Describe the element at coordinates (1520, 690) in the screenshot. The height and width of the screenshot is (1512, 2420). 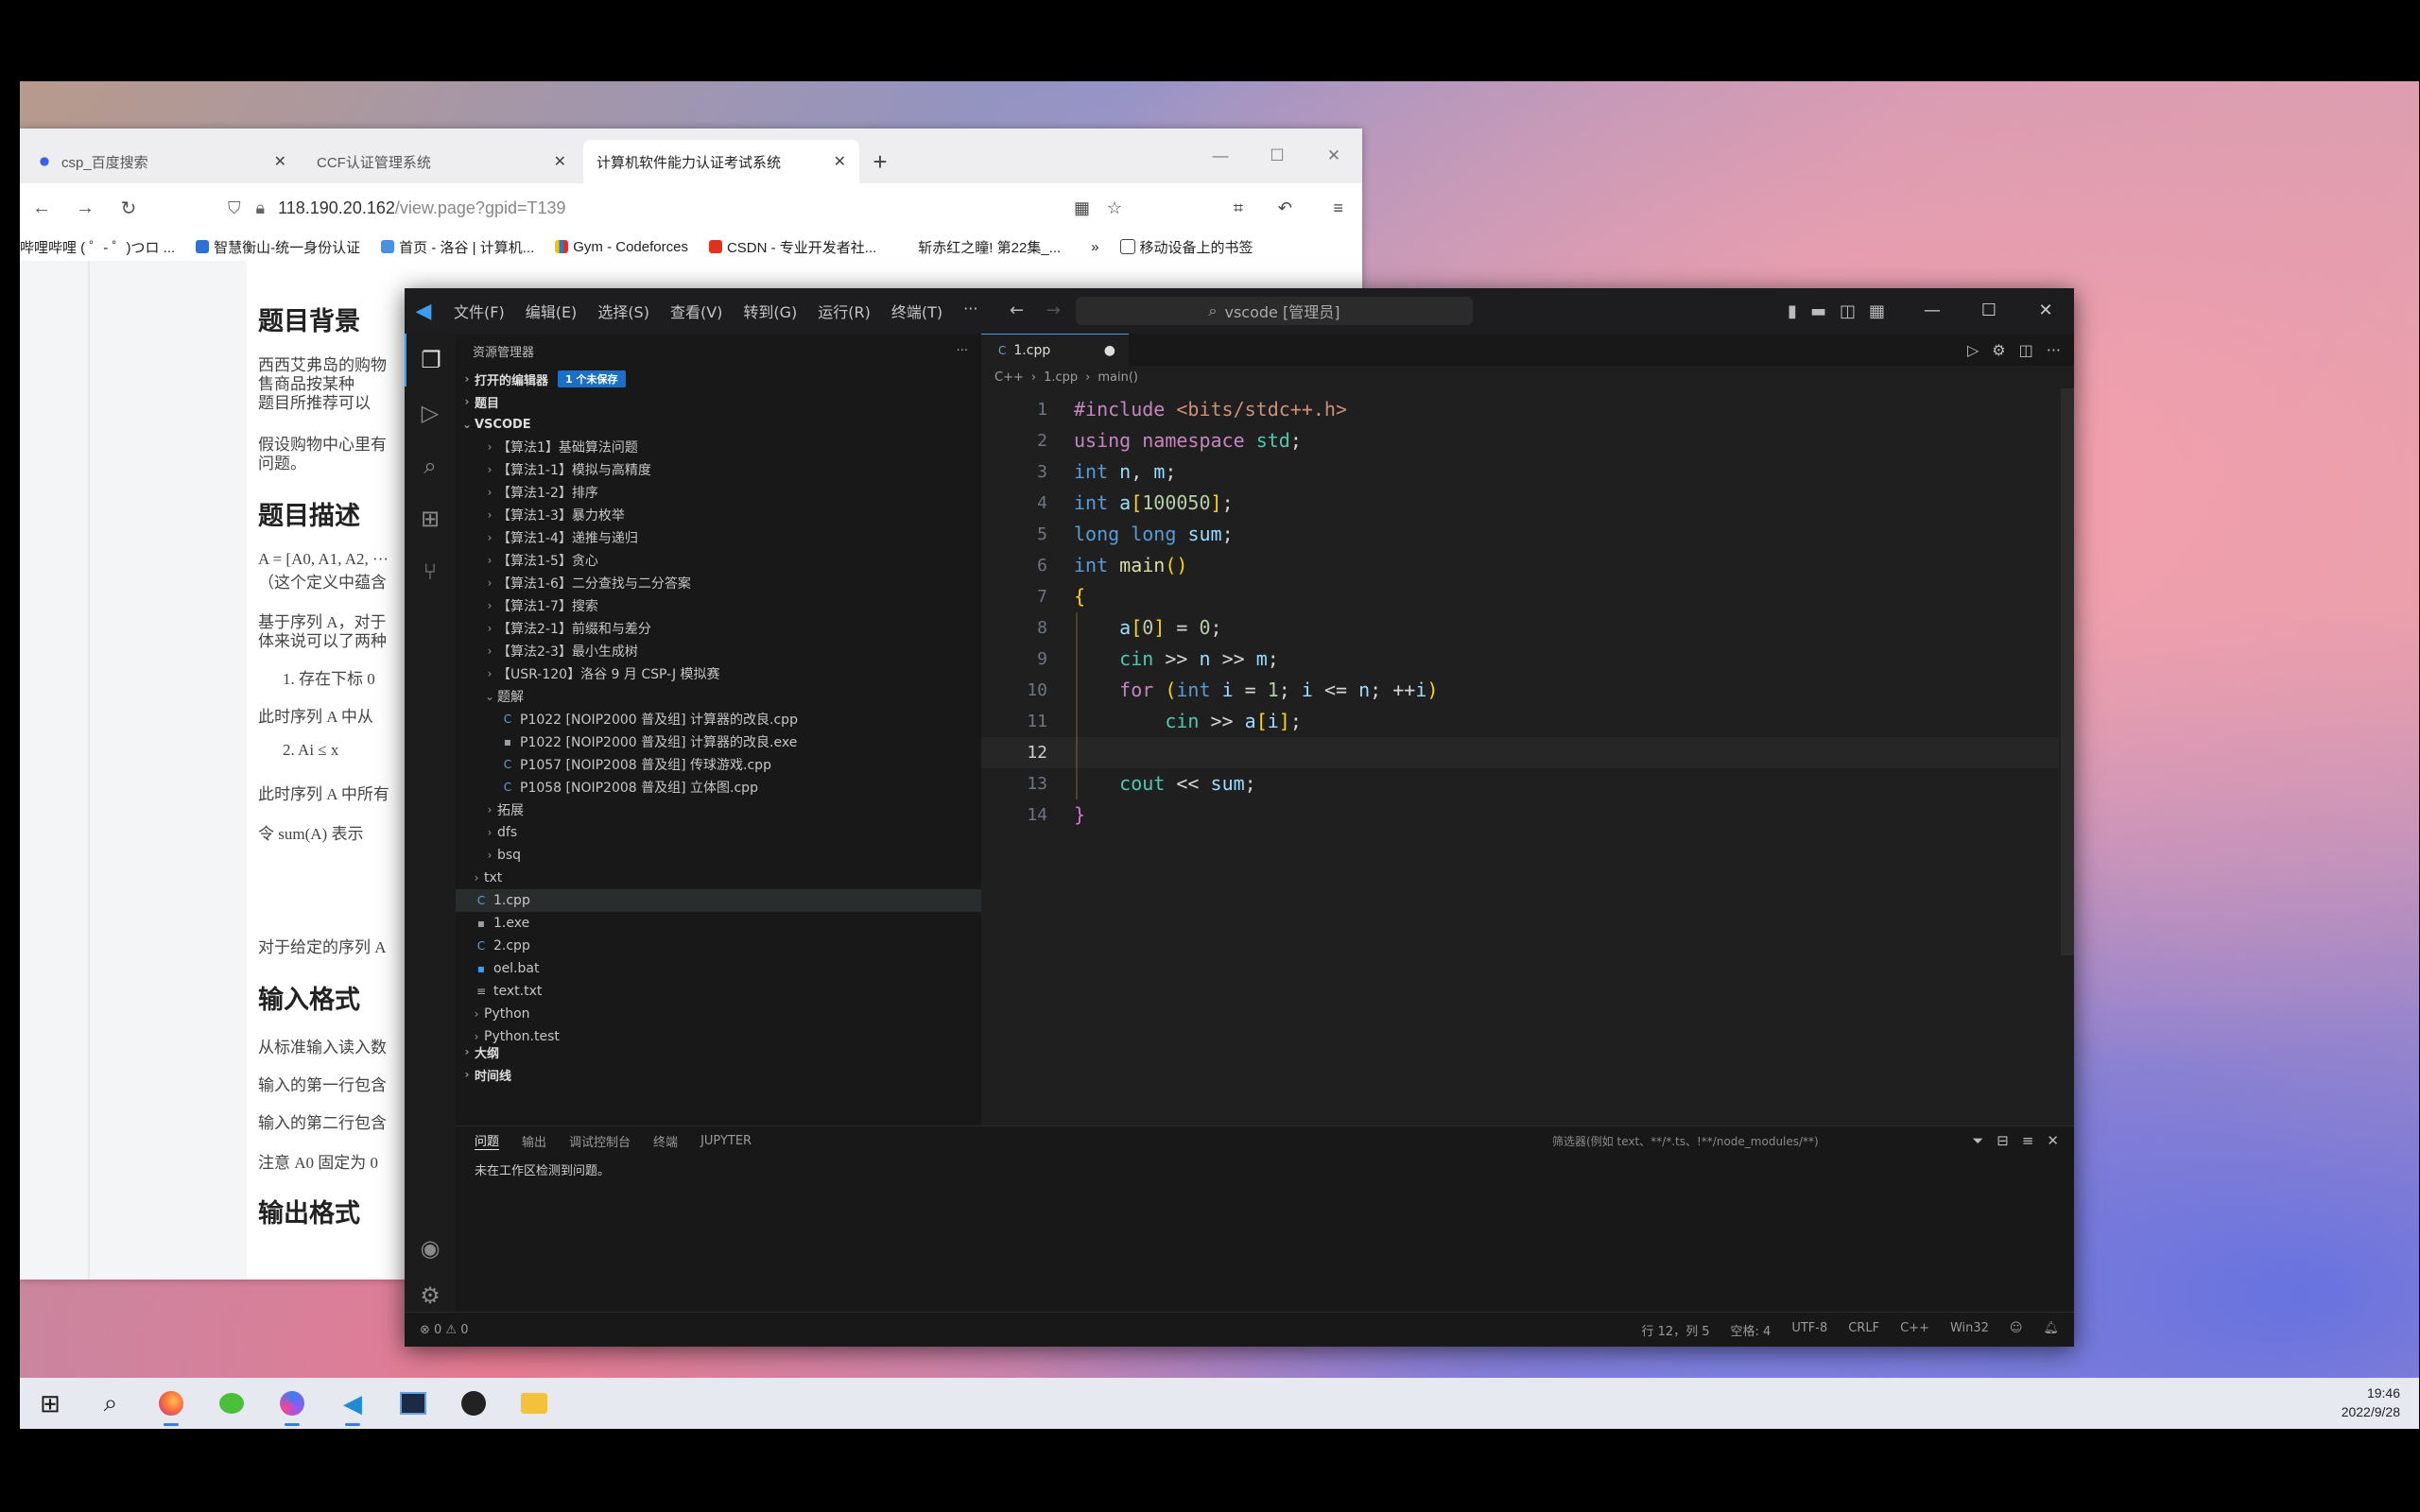
I see `code-line: 10 for (int i = 1; i <= n; ++i)` at that location.